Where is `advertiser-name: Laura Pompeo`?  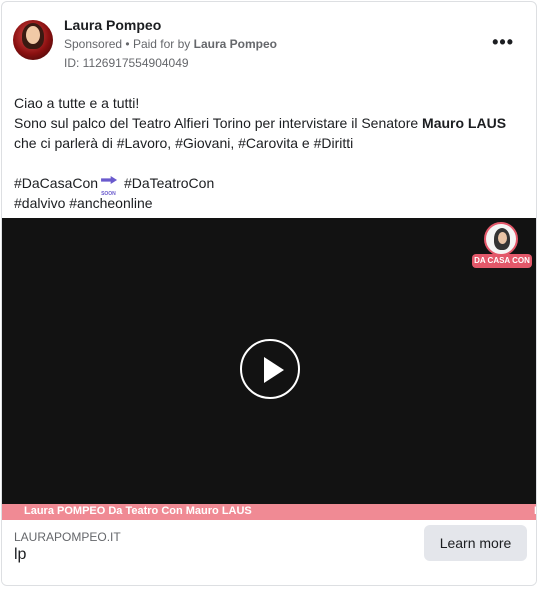
advertiser-name: Laura Pompeo is located at coordinates (112, 25).